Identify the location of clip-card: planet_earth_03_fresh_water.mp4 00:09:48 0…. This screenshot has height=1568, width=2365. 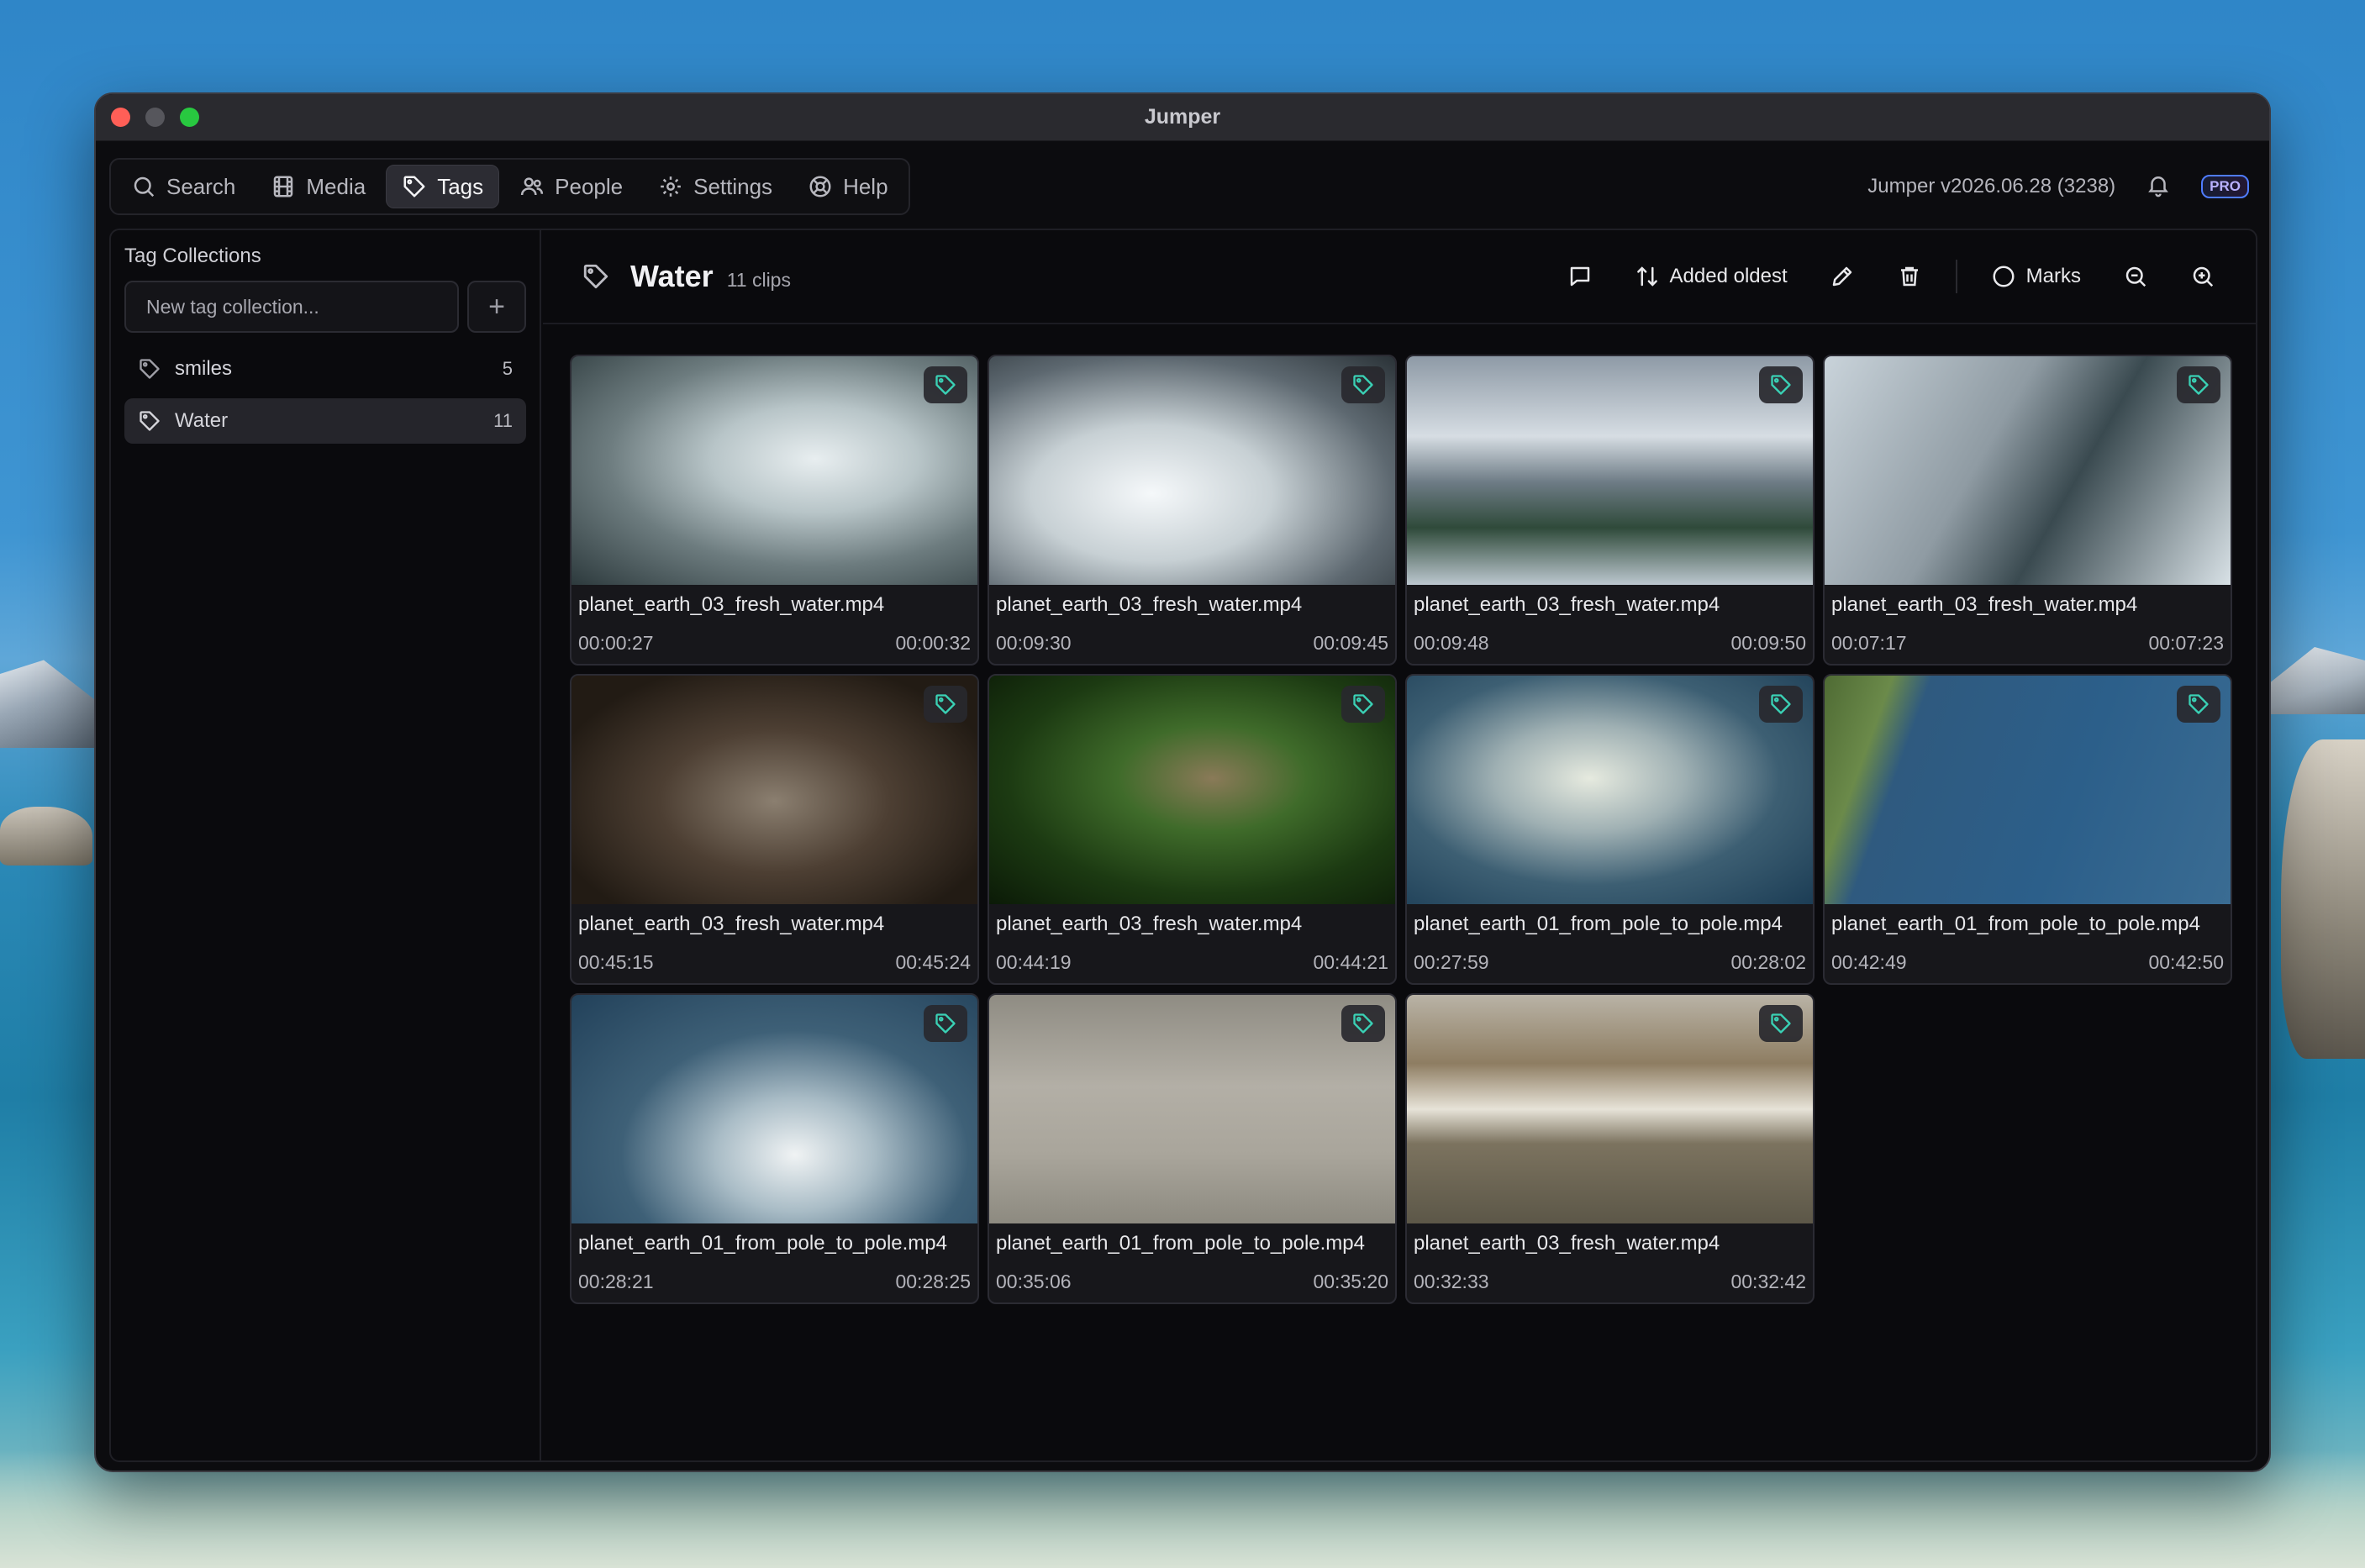
(1610, 510).